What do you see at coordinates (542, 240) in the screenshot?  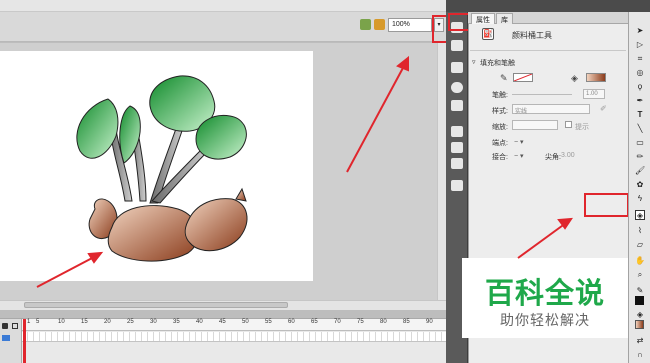 I see `arrow-to-tool` at bounding box center [542, 240].